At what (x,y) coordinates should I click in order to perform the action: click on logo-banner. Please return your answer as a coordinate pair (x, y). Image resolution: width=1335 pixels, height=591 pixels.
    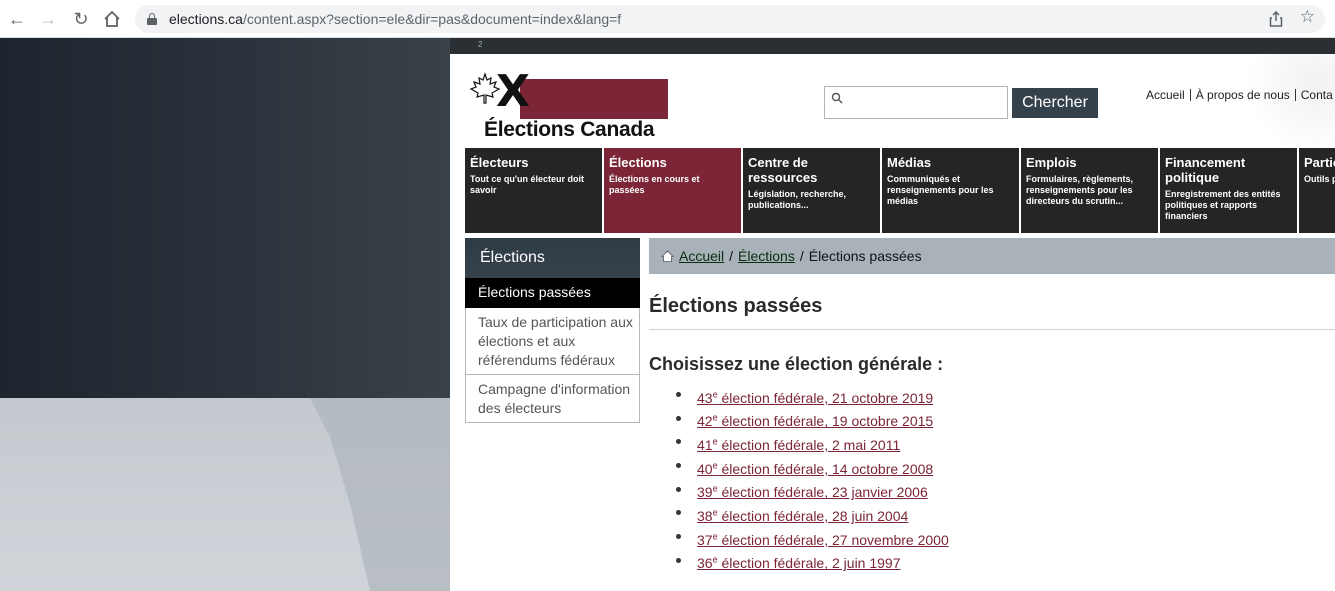
    Looking at the image, I should click on (594, 99).